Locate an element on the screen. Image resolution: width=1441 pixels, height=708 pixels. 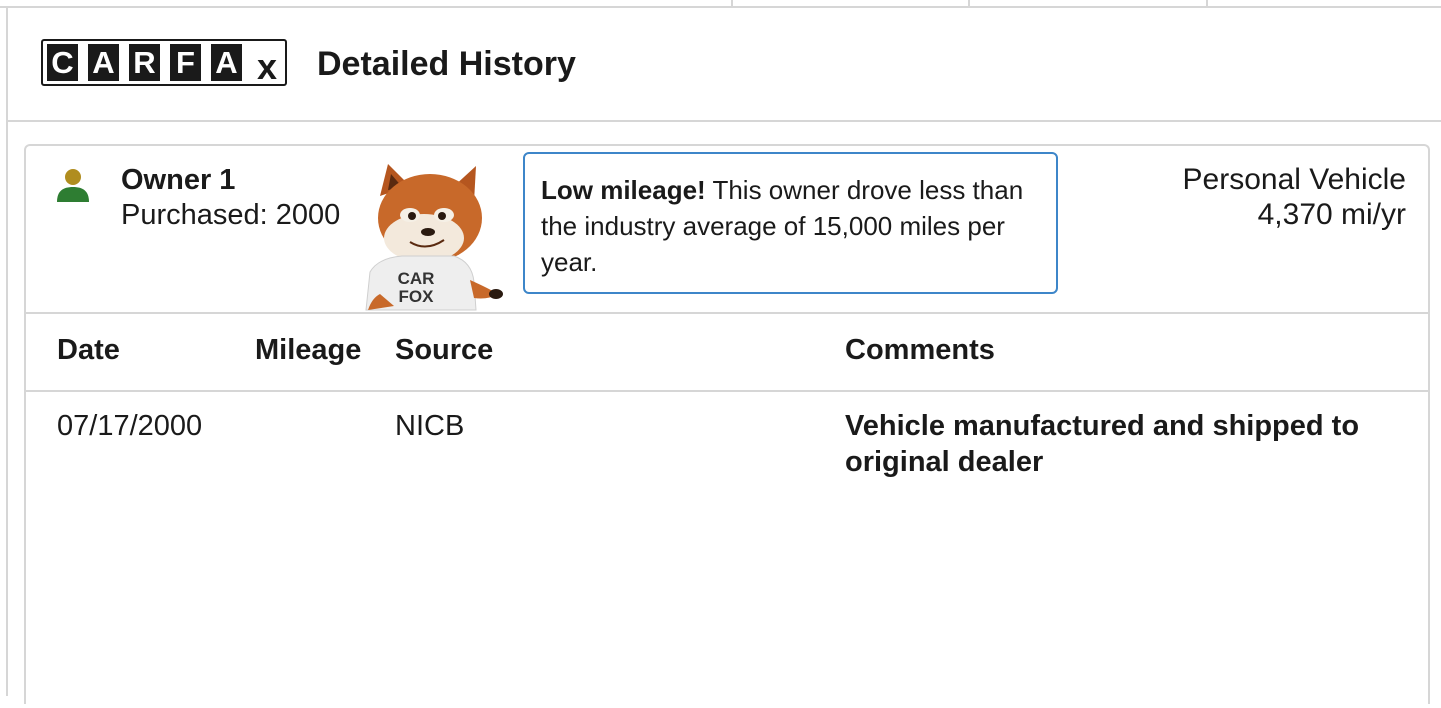
person-icon is located at coordinates (73, 185).